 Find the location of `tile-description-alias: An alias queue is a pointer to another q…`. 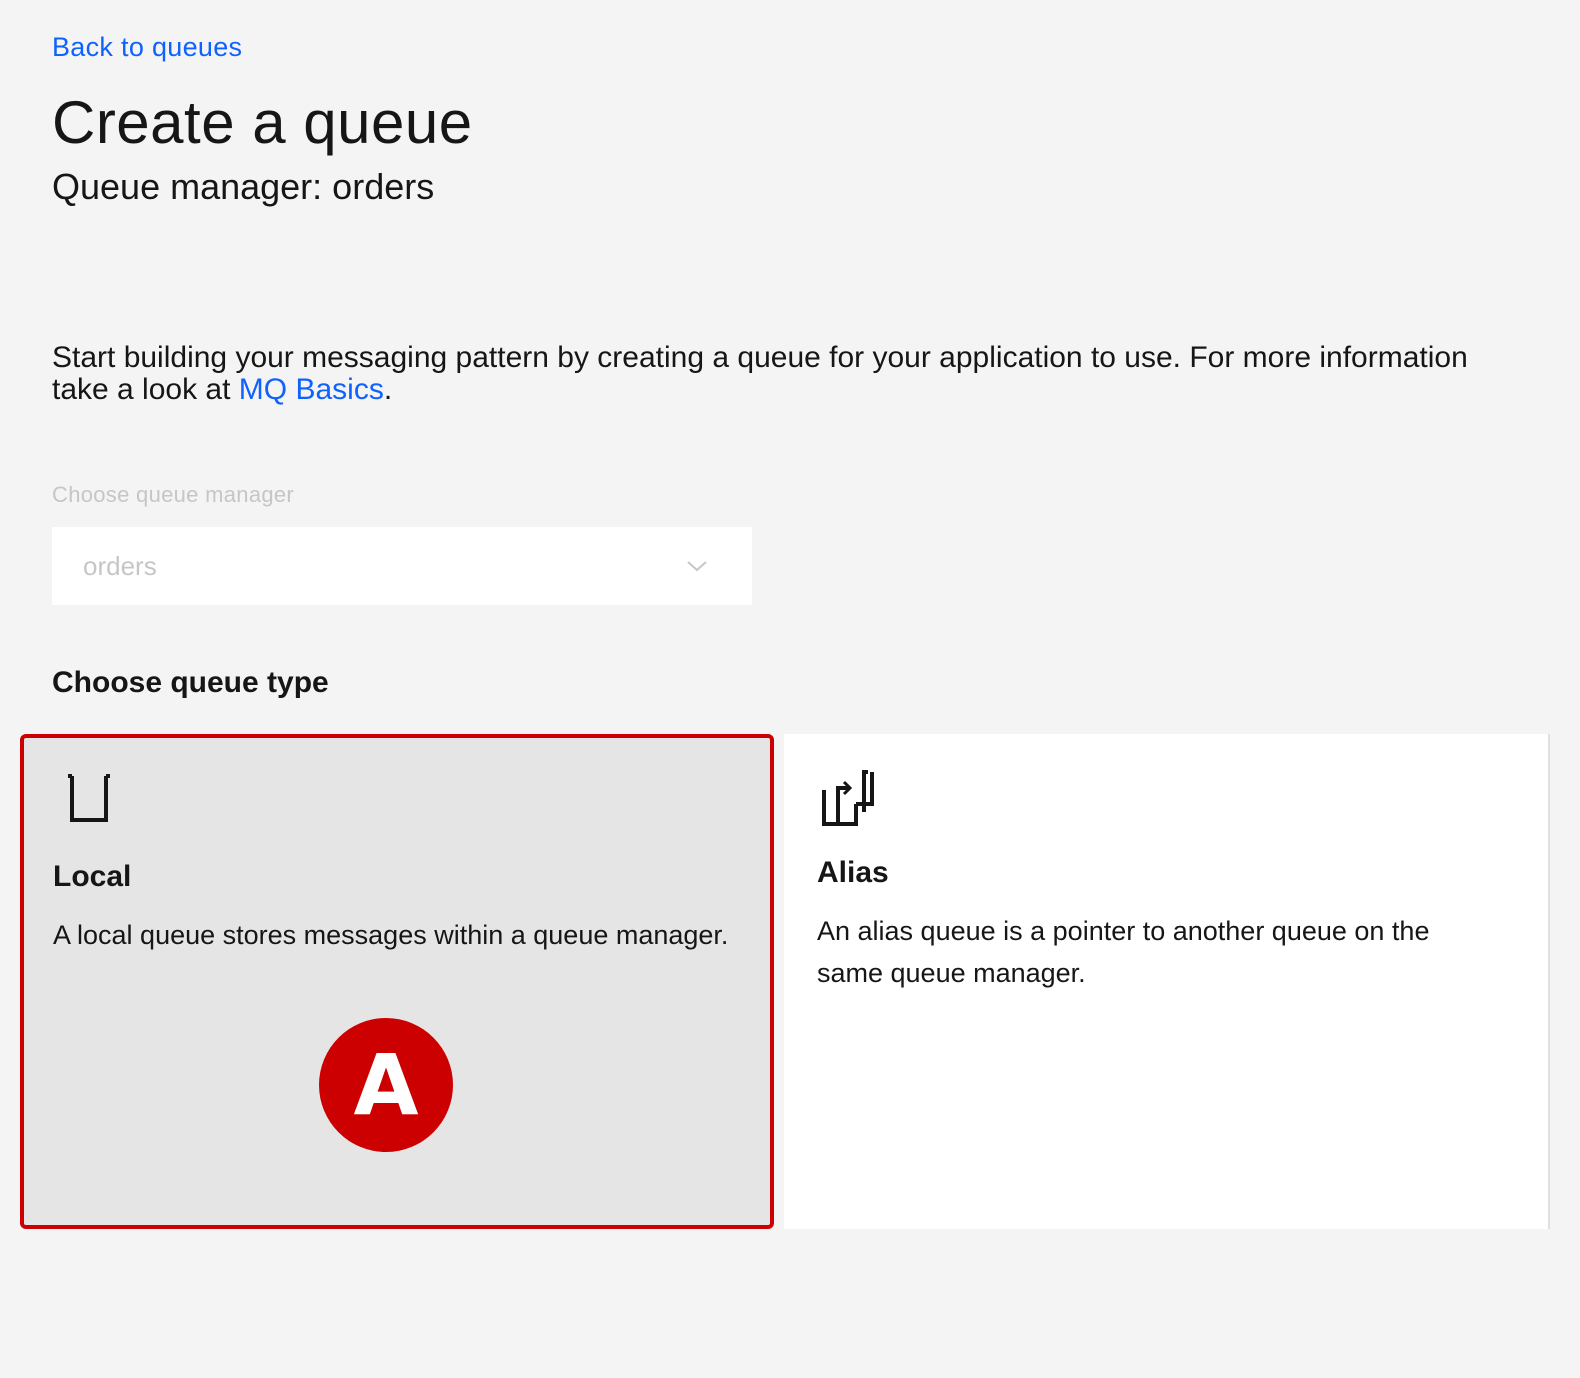

tile-description-alias: An alias queue is a pointer to another q… is located at coordinates (1123, 952).